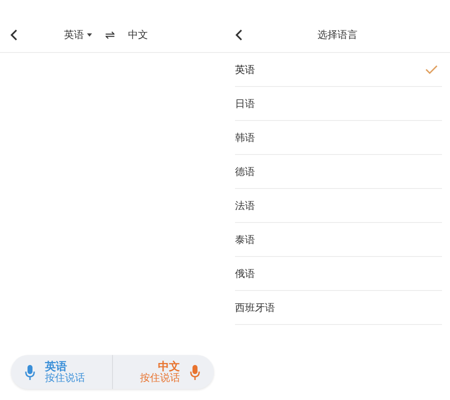 The height and width of the screenshot is (400, 450). What do you see at coordinates (337, 35) in the screenshot?
I see `page-title: 选择语言` at bounding box center [337, 35].